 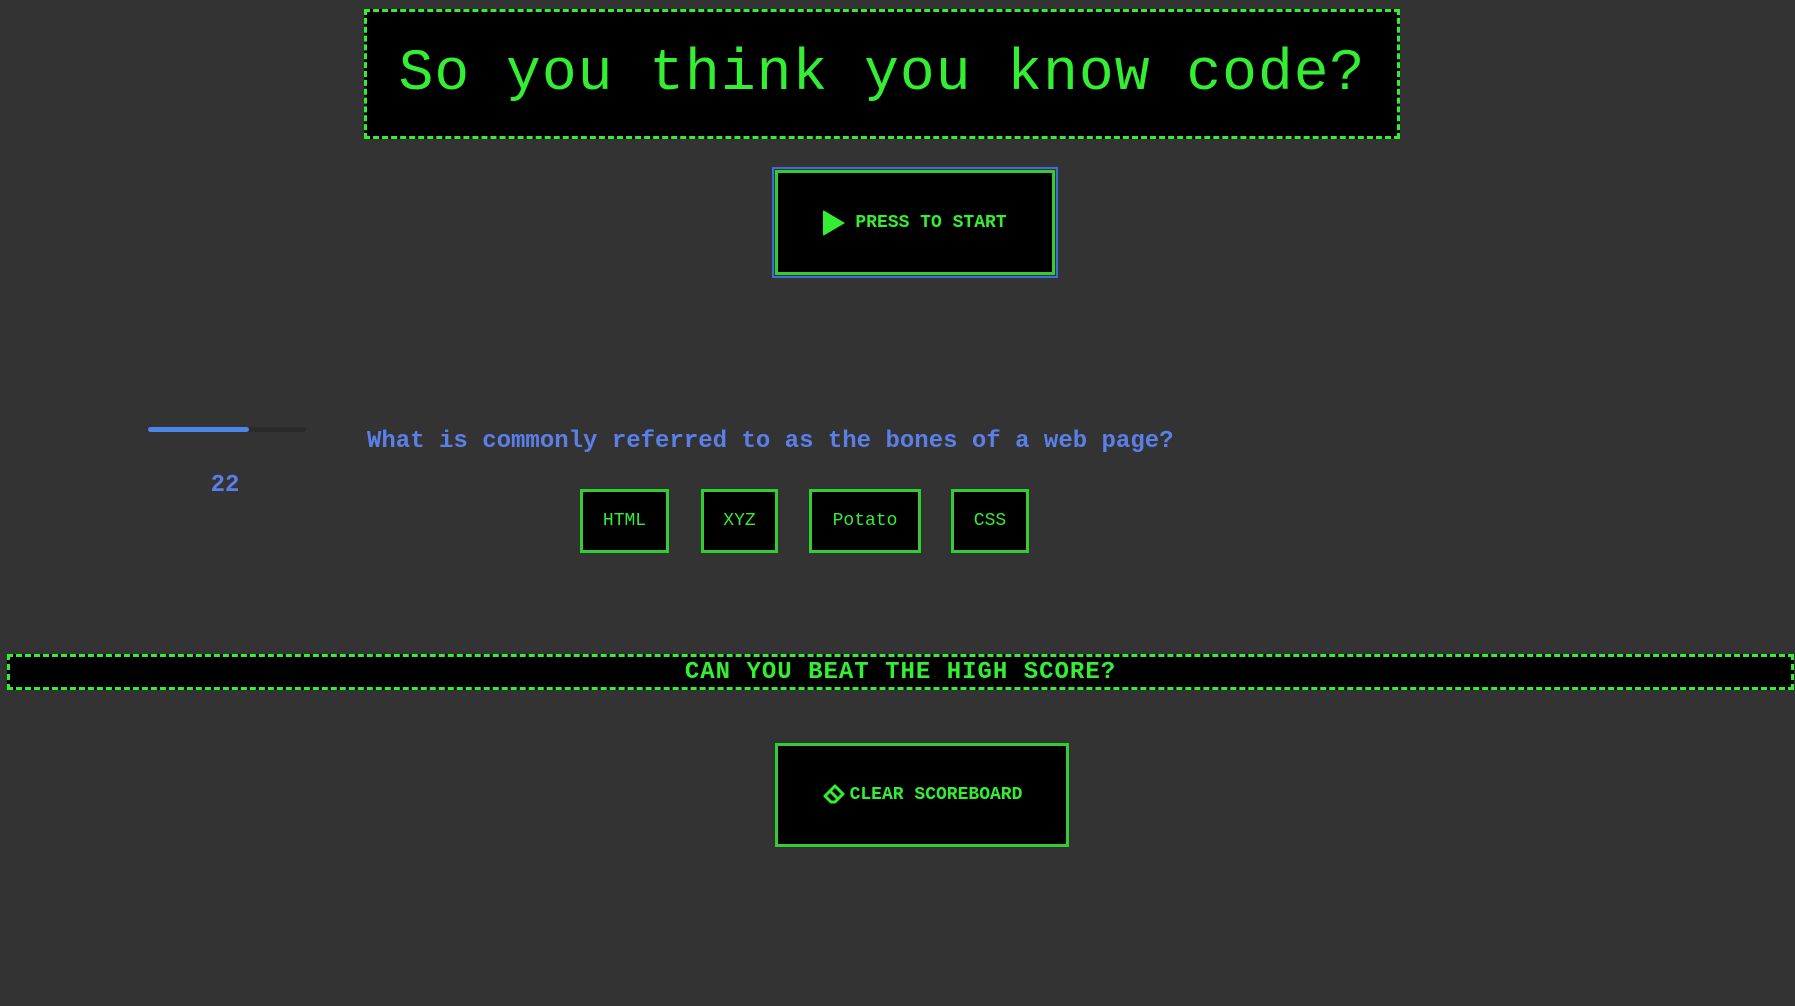 I want to click on timer-progress-bar, so click(x=227, y=429).